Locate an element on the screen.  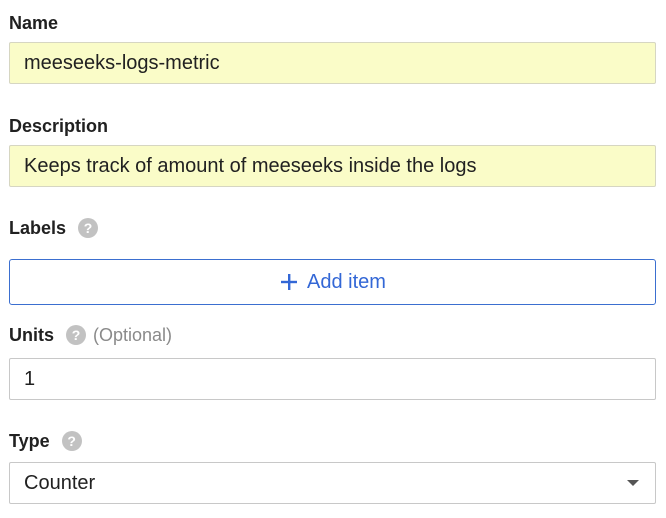
name-label: Name is located at coordinates (33, 23).